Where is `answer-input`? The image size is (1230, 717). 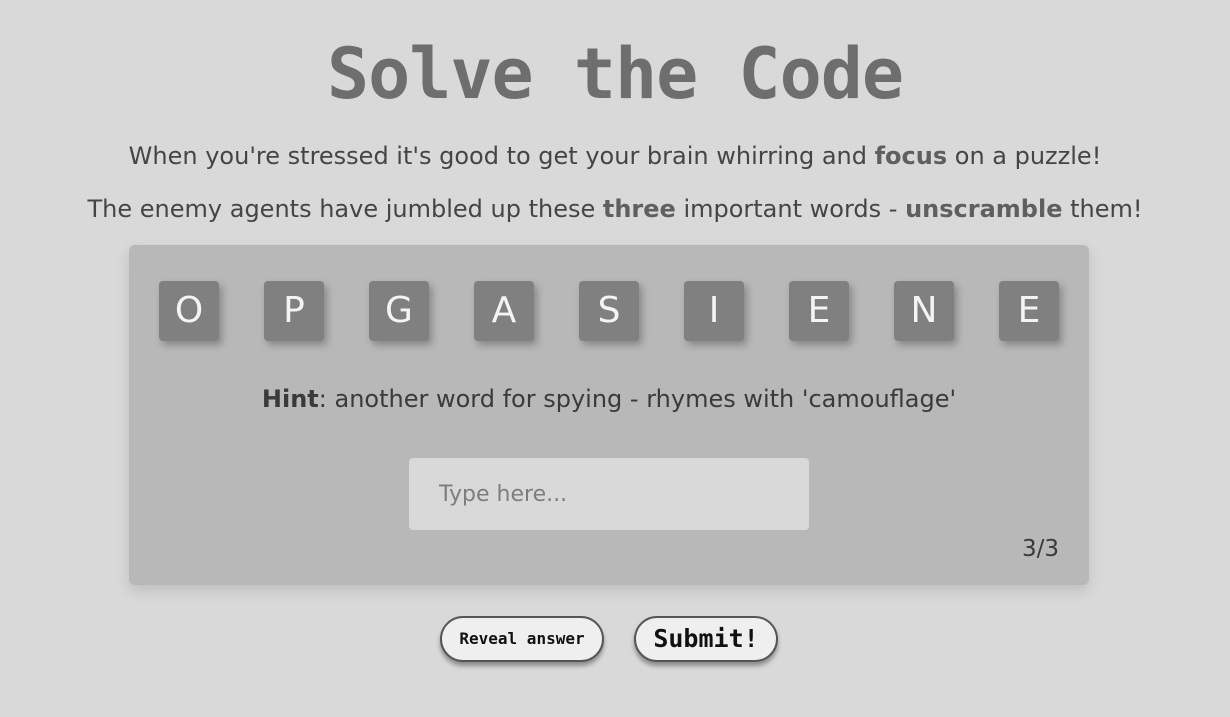 answer-input is located at coordinates (609, 494).